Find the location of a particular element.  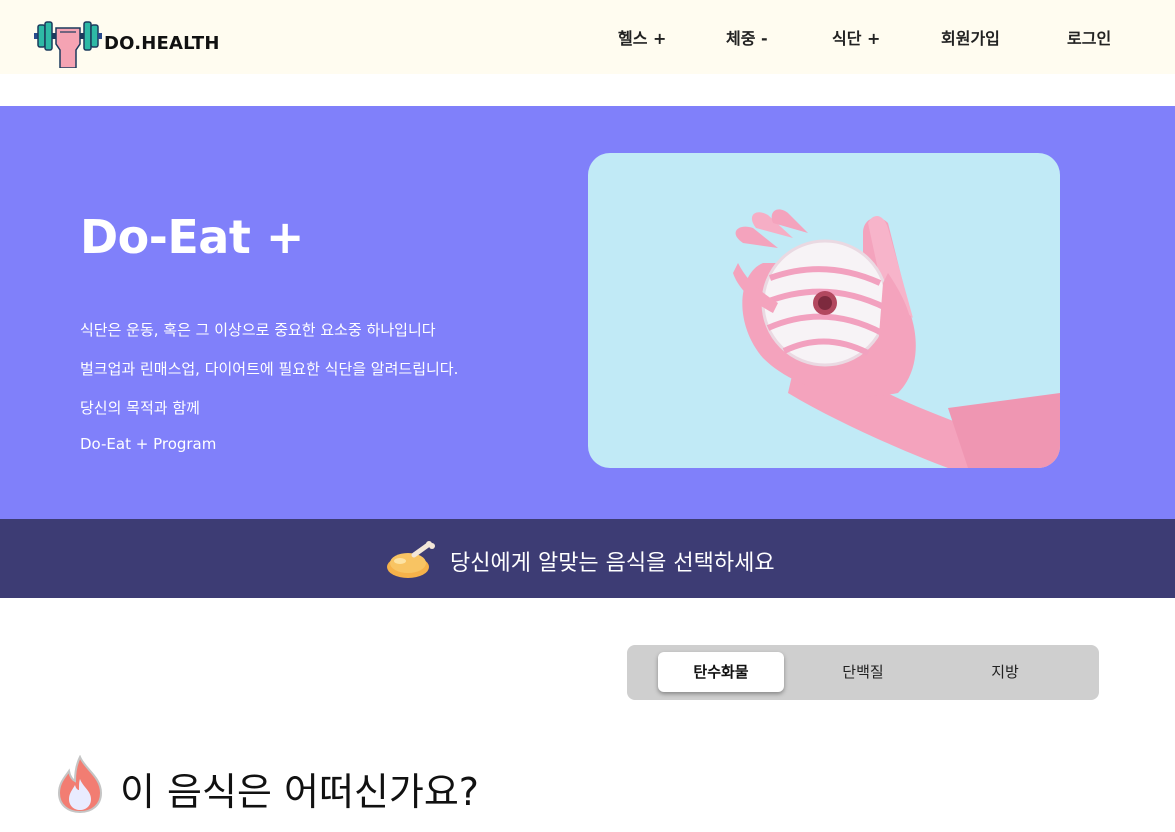

hero-line: Do-Eat + Program is located at coordinates (148, 444).